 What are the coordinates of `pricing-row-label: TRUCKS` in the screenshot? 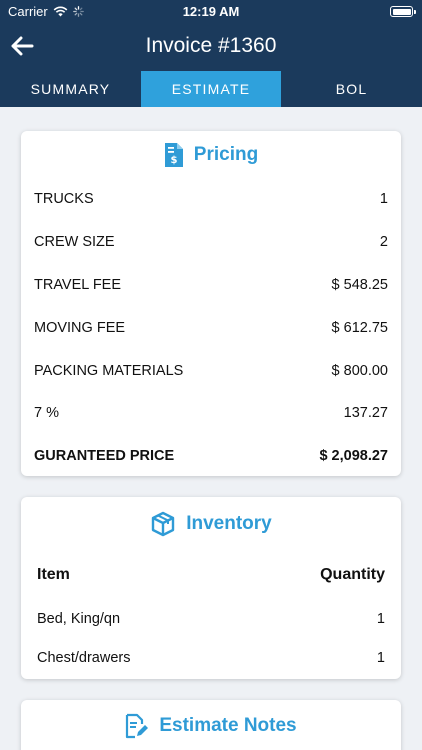 It's located at (64, 199).